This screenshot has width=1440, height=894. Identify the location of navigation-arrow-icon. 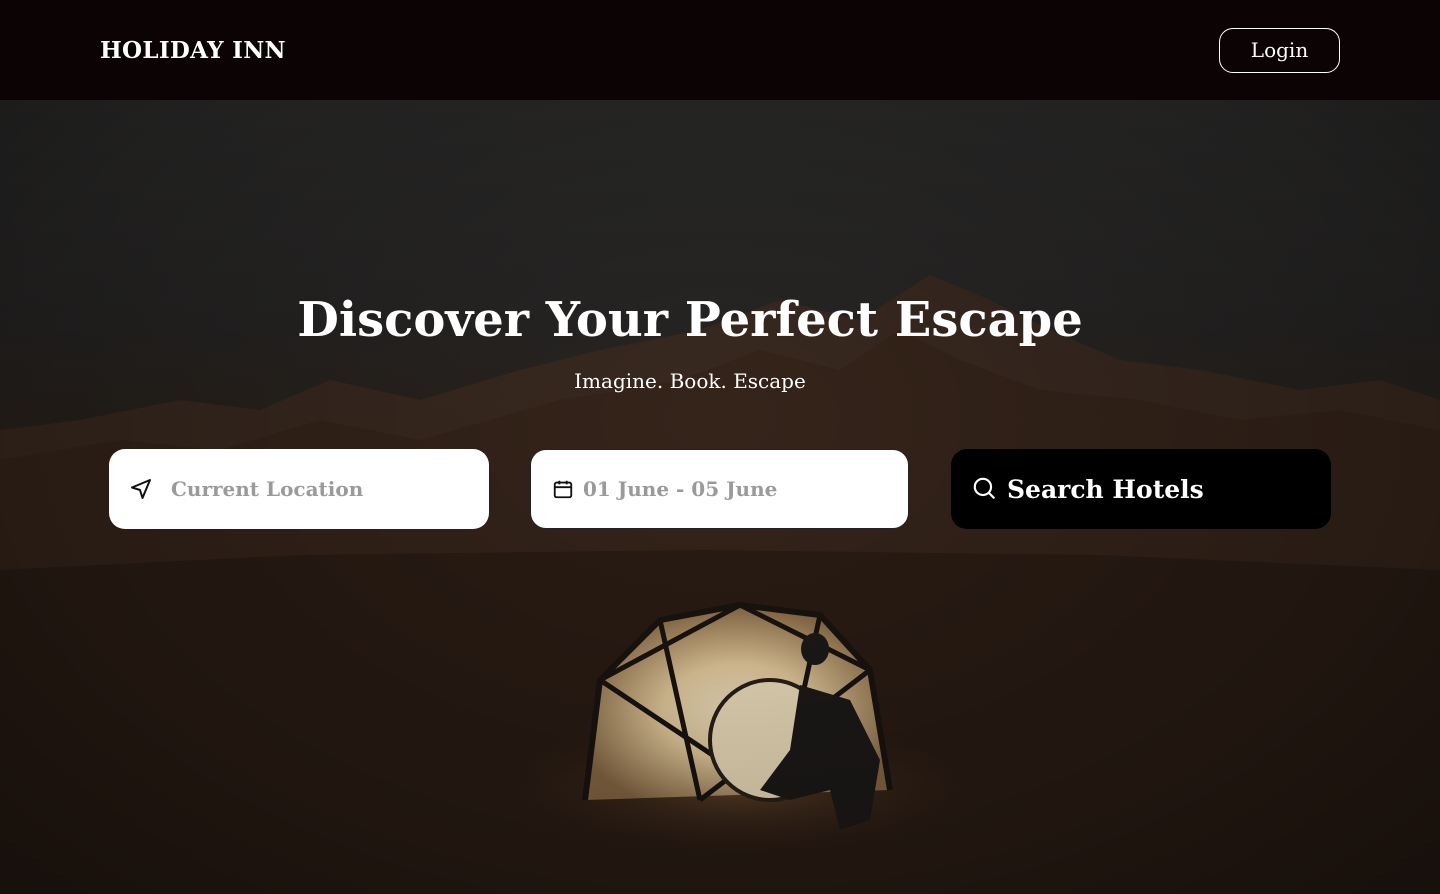
(141, 489).